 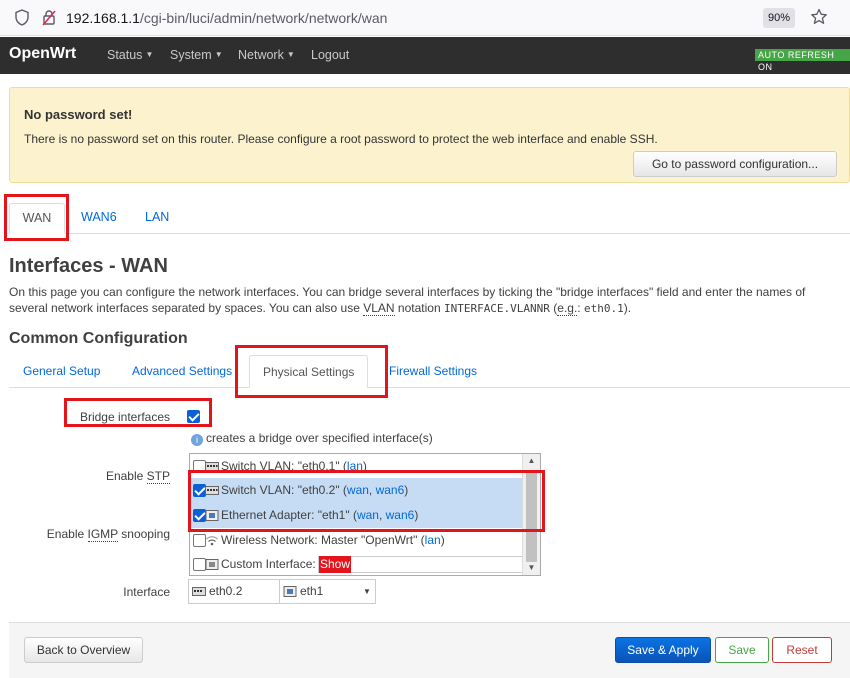 What do you see at coordinates (779, 18) in the screenshot?
I see `zoom-indicator: 90%` at bounding box center [779, 18].